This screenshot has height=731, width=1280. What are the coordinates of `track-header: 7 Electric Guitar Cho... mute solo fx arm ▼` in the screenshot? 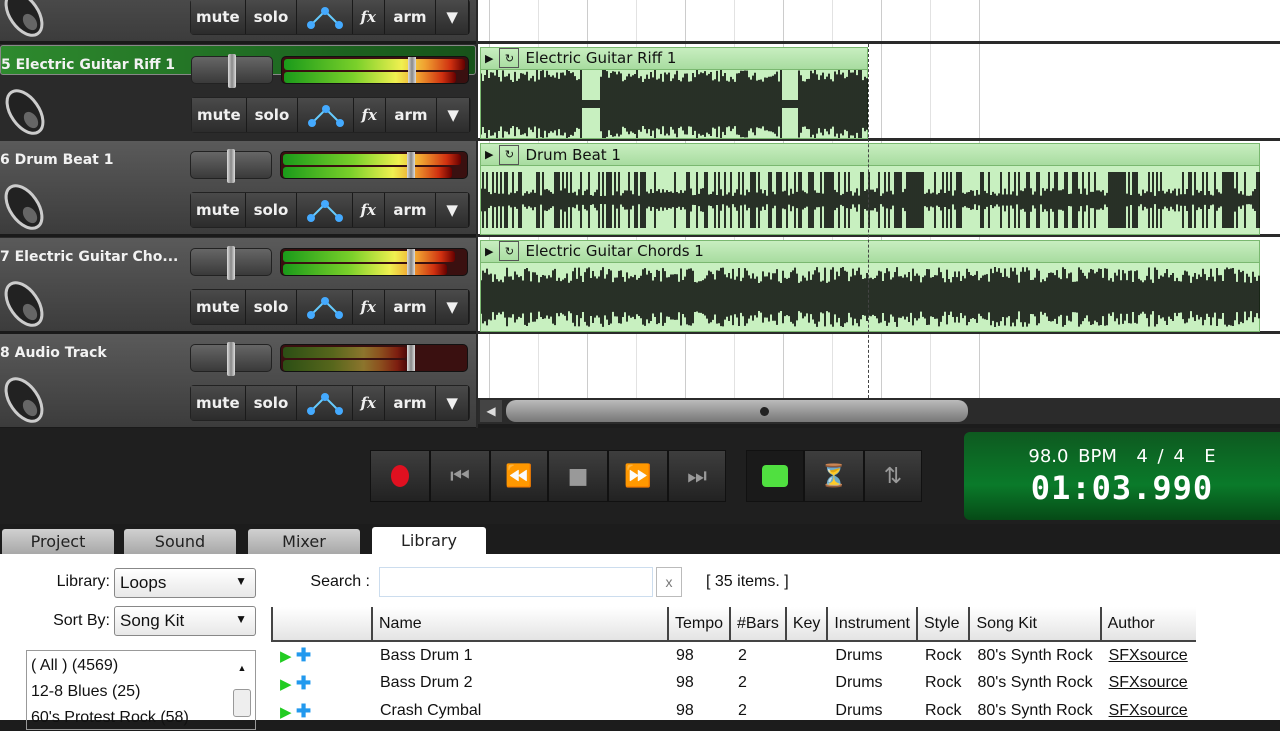 It's located at (238, 285).